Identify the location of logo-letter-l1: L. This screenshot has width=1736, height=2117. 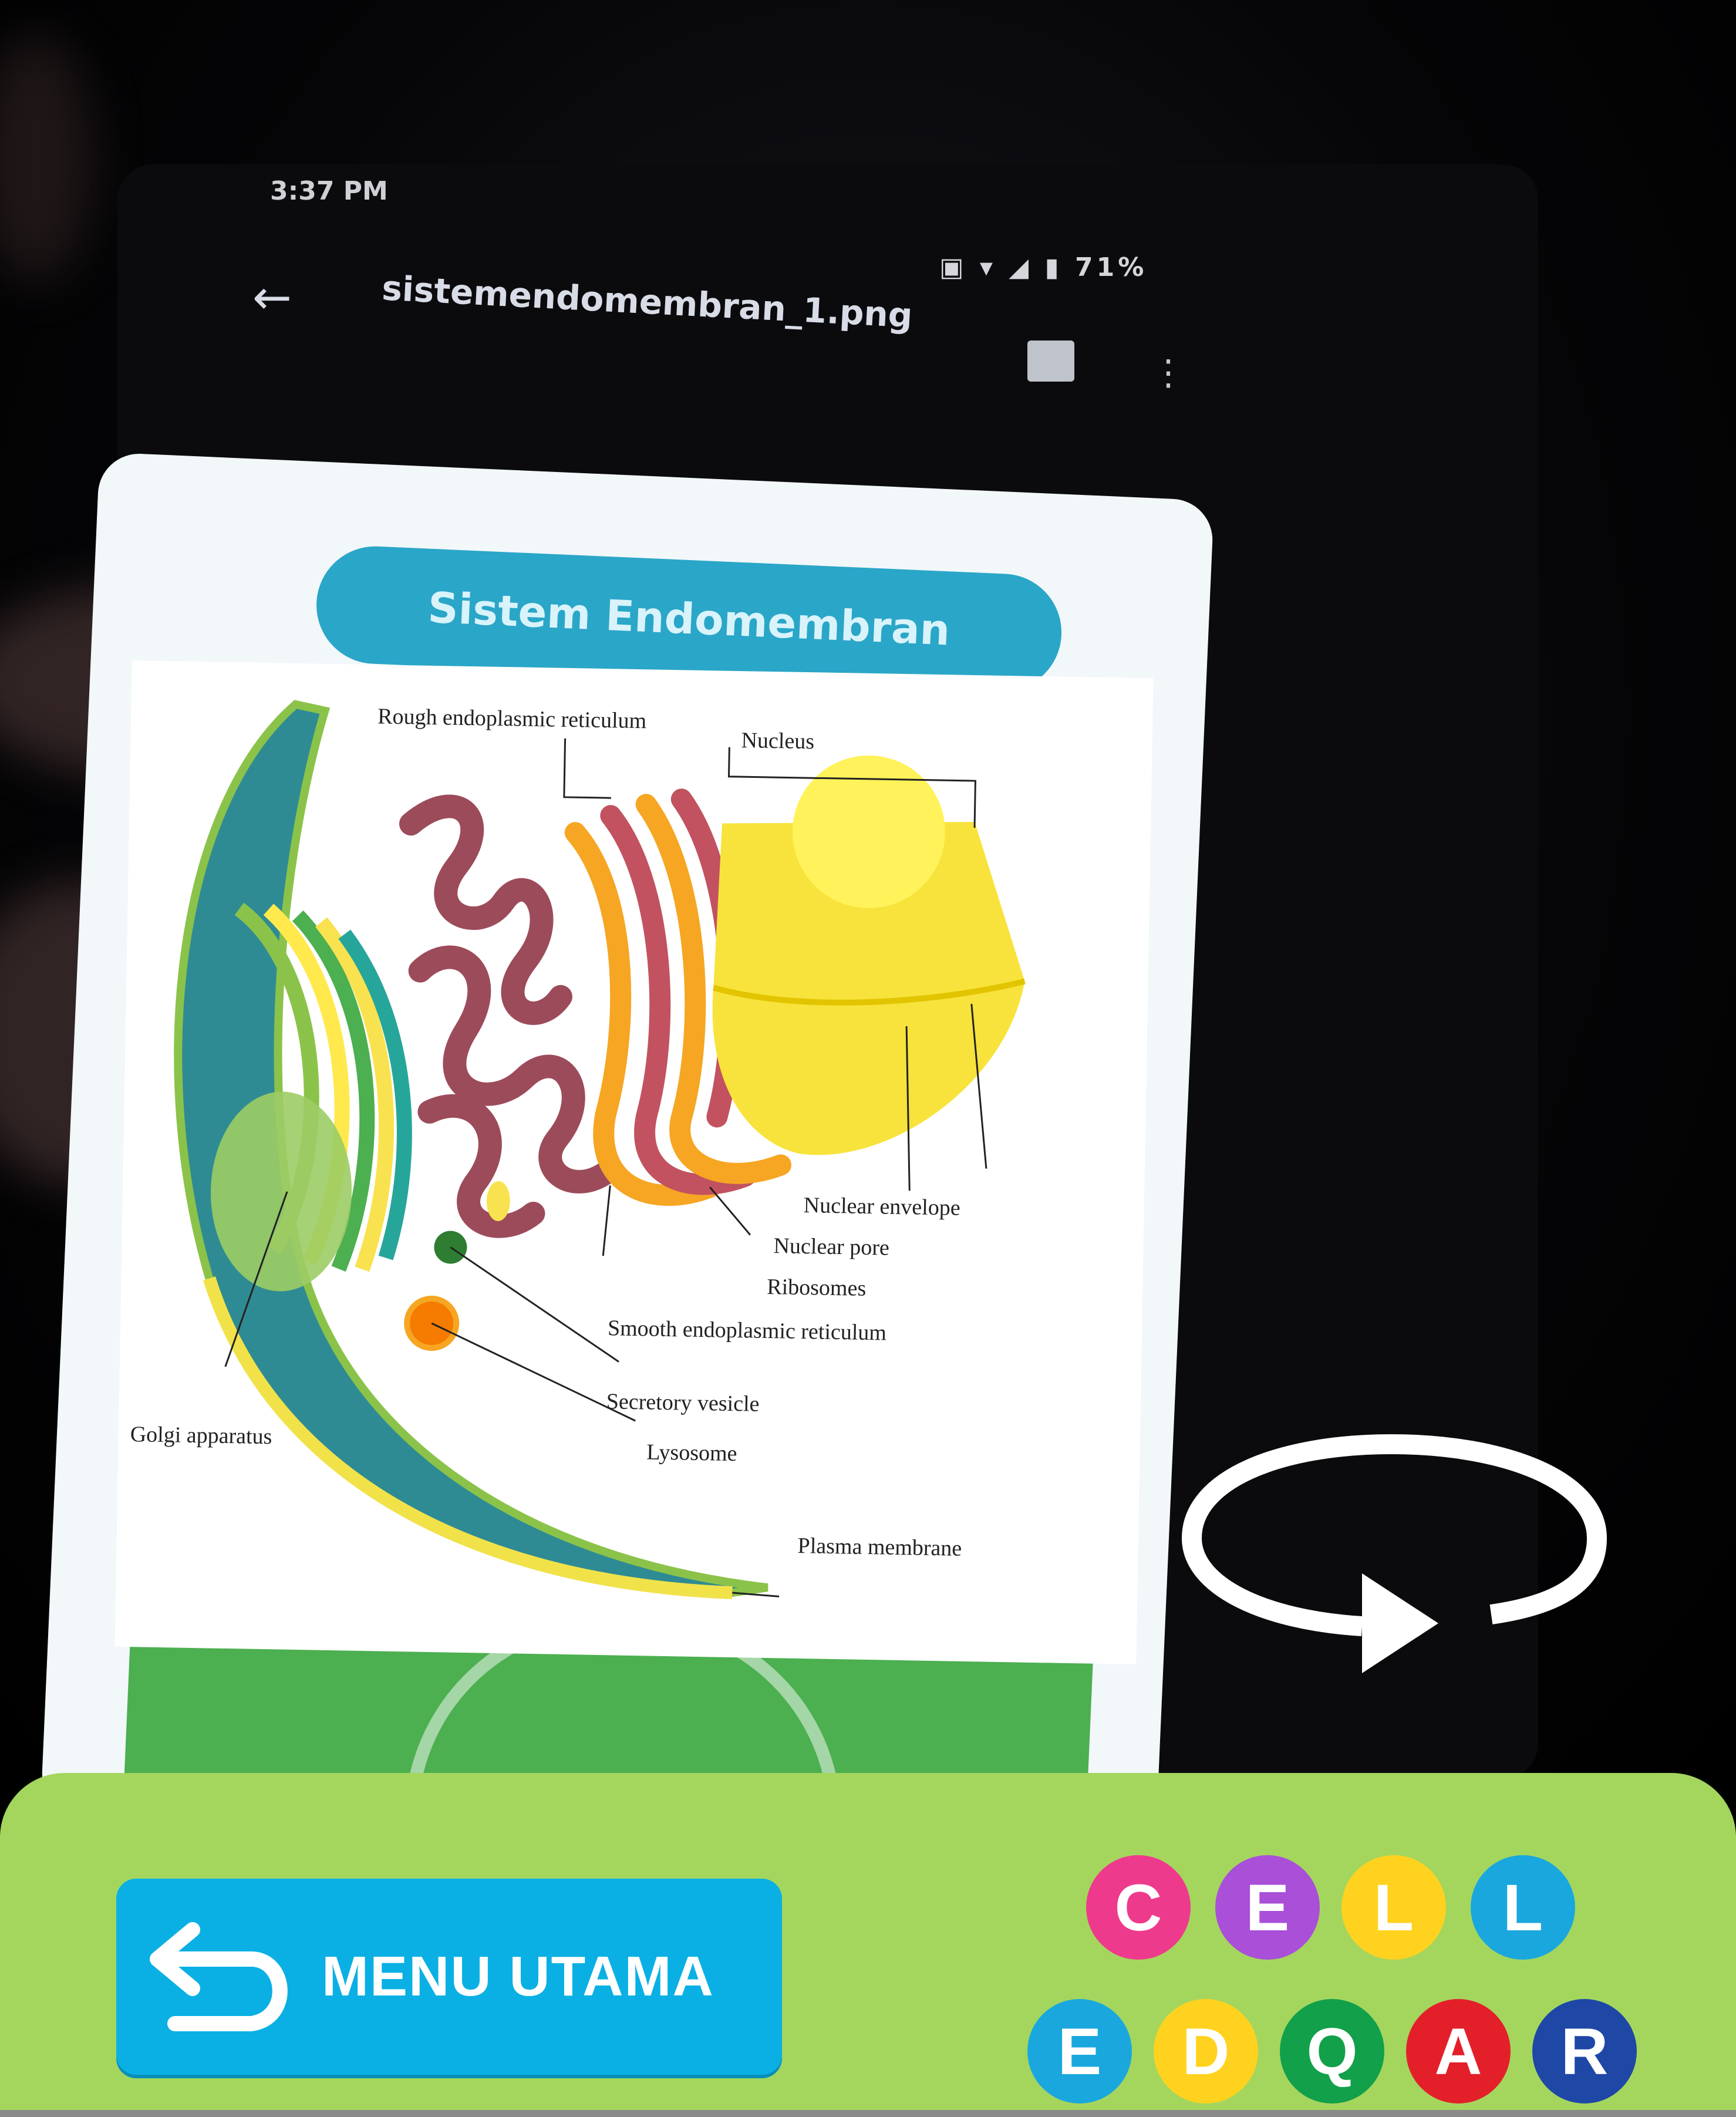
(1393, 1908).